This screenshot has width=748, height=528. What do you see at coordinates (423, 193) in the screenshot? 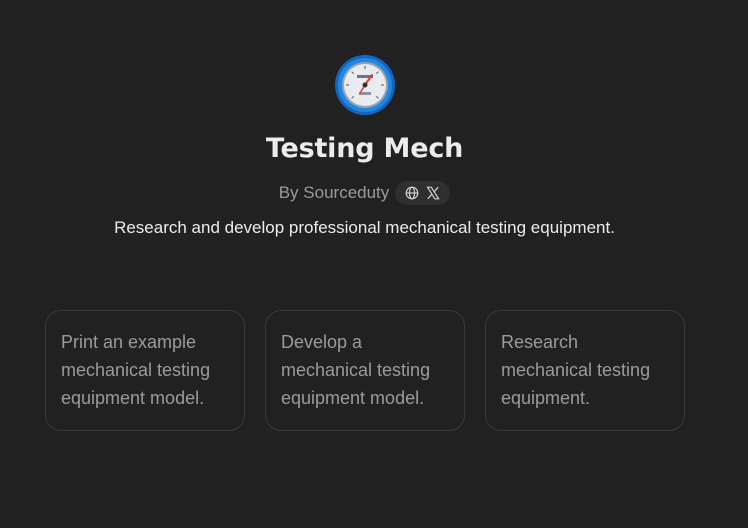
I see `social-links` at bounding box center [423, 193].